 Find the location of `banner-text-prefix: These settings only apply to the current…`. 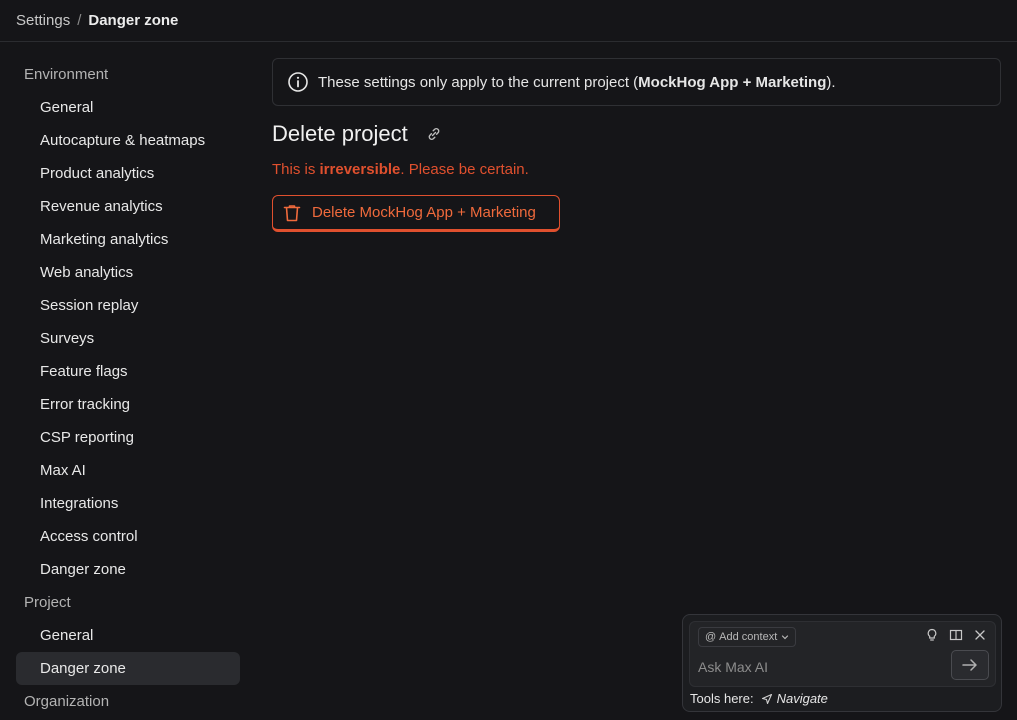

banner-text-prefix: These settings only apply to the current… is located at coordinates (478, 82).